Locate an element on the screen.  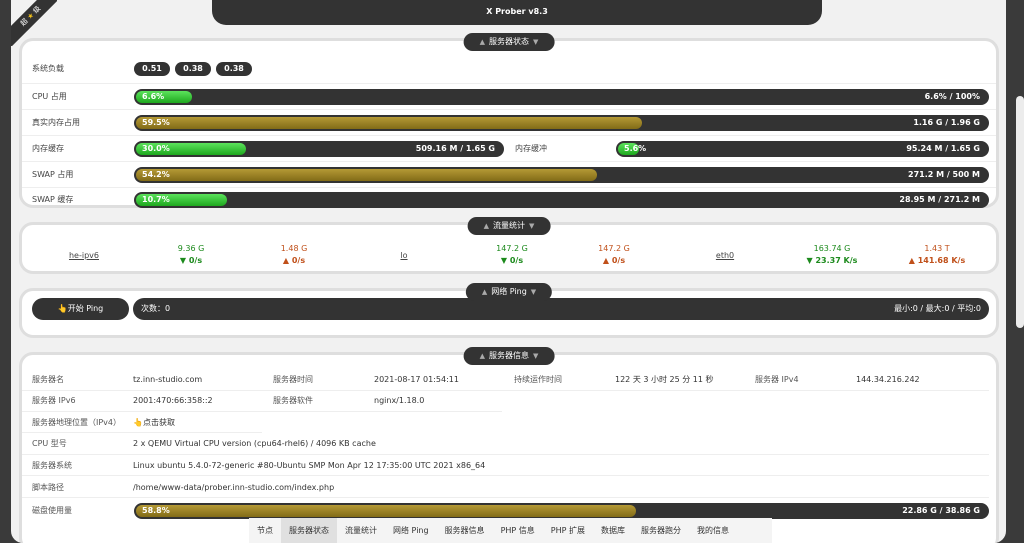
he-ipv6-out-total: 1.48 G is located at coordinates (294, 248).